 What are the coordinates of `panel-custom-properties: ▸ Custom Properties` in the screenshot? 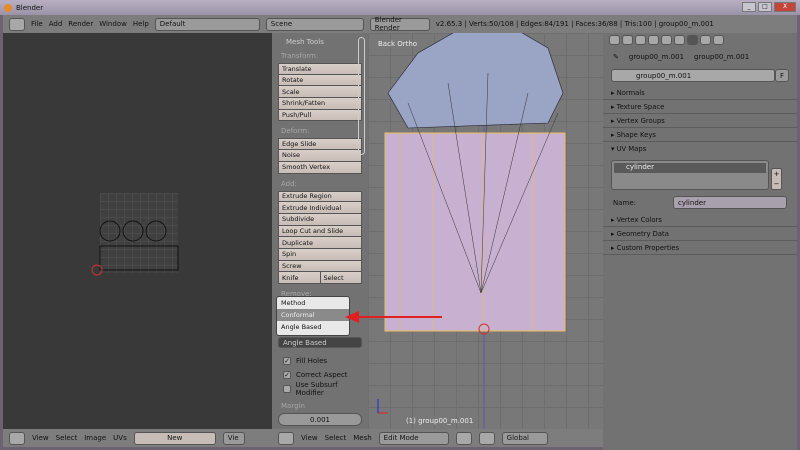 It's located at (700, 248).